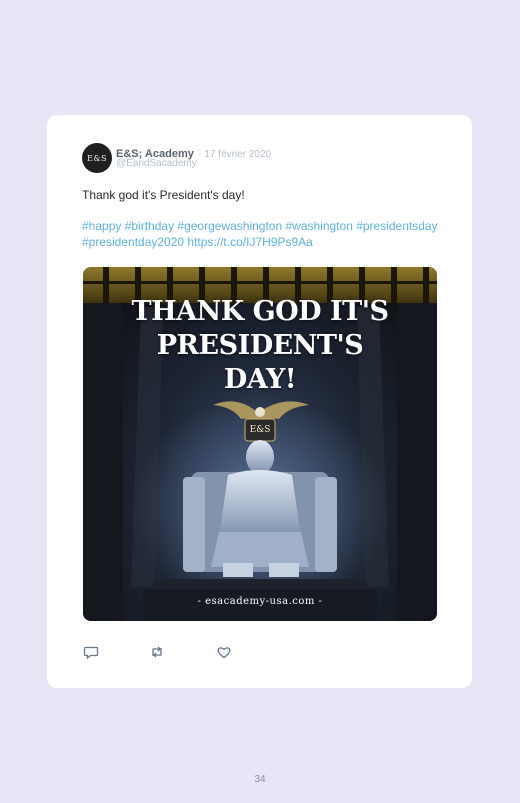  Describe the element at coordinates (260, 311) in the screenshot. I see `headline-line: THANK GOD IT'S` at that location.